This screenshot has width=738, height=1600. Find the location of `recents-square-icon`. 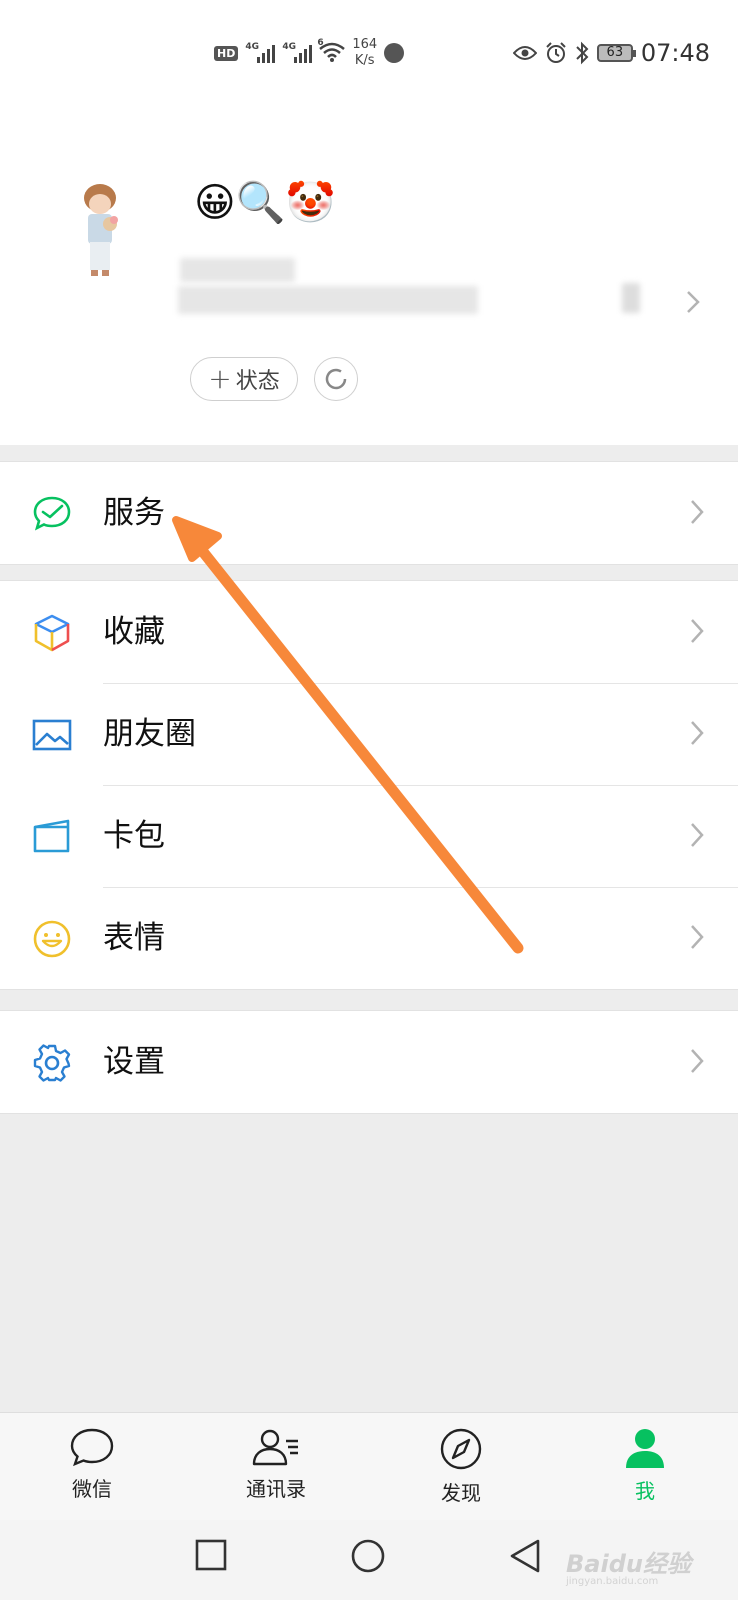

recents-square-icon is located at coordinates (211, 1555).